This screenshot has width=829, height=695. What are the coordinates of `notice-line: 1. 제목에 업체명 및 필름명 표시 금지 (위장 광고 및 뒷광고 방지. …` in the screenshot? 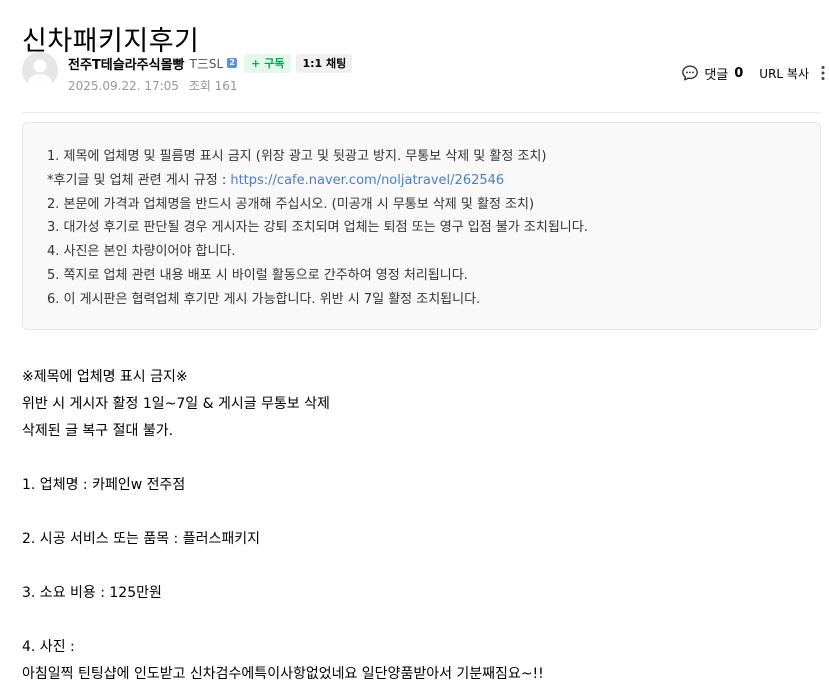 It's located at (297, 156).